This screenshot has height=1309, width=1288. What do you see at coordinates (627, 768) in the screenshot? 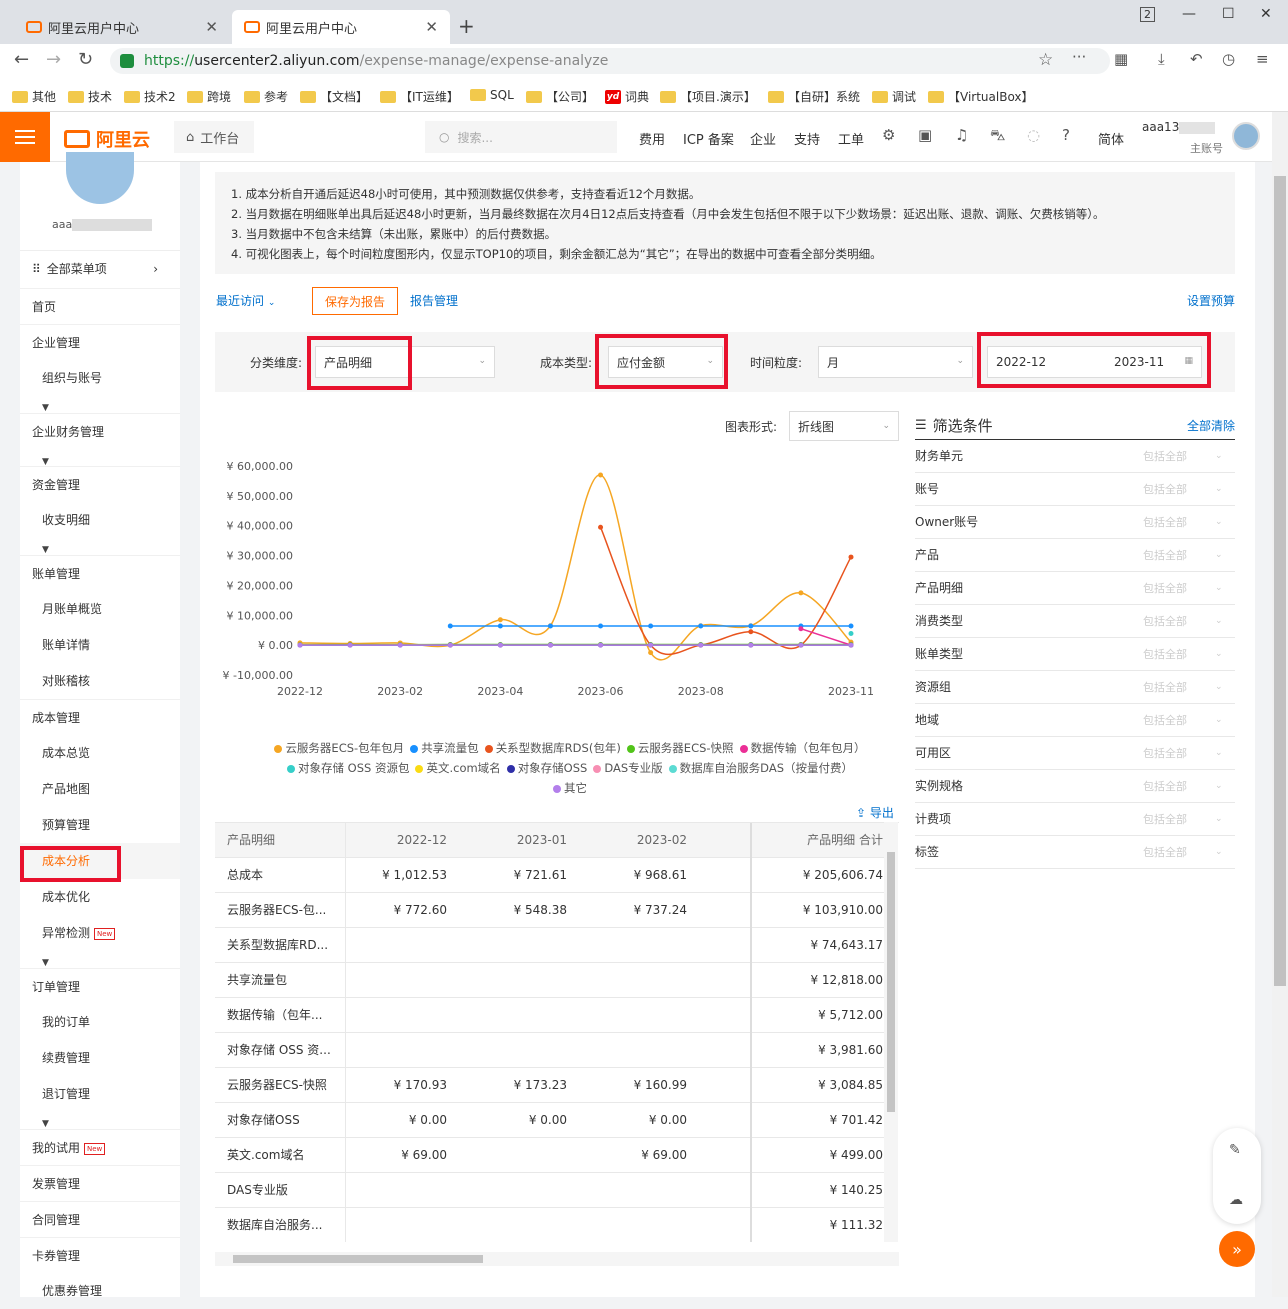
I see `legend-item: DAS专业版` at bounding box center [627, 768].